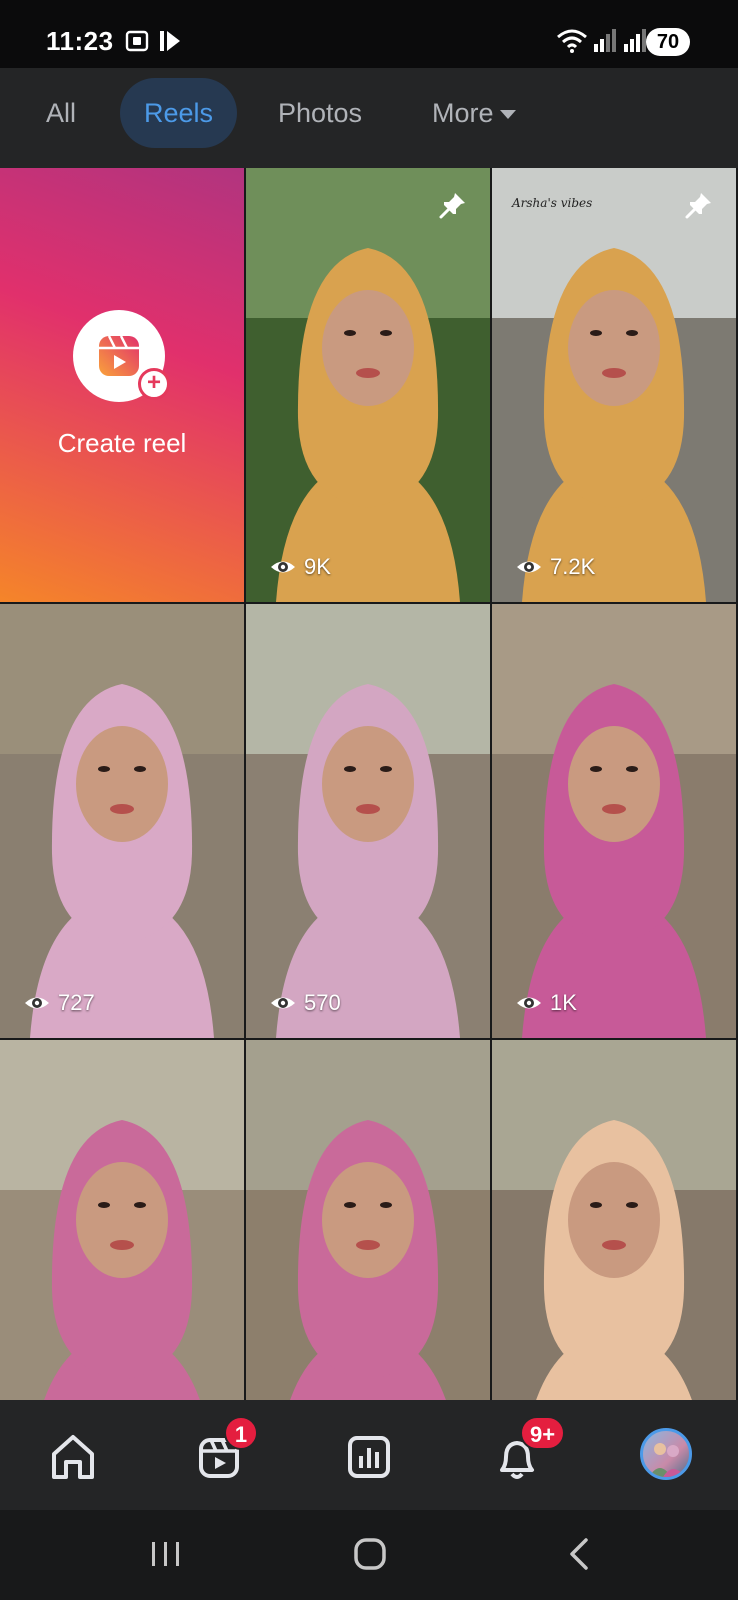  What do you see at coordinates (154, 384) in the screenshot?
I see `add-icon: +` at bounding box center [154, 384].